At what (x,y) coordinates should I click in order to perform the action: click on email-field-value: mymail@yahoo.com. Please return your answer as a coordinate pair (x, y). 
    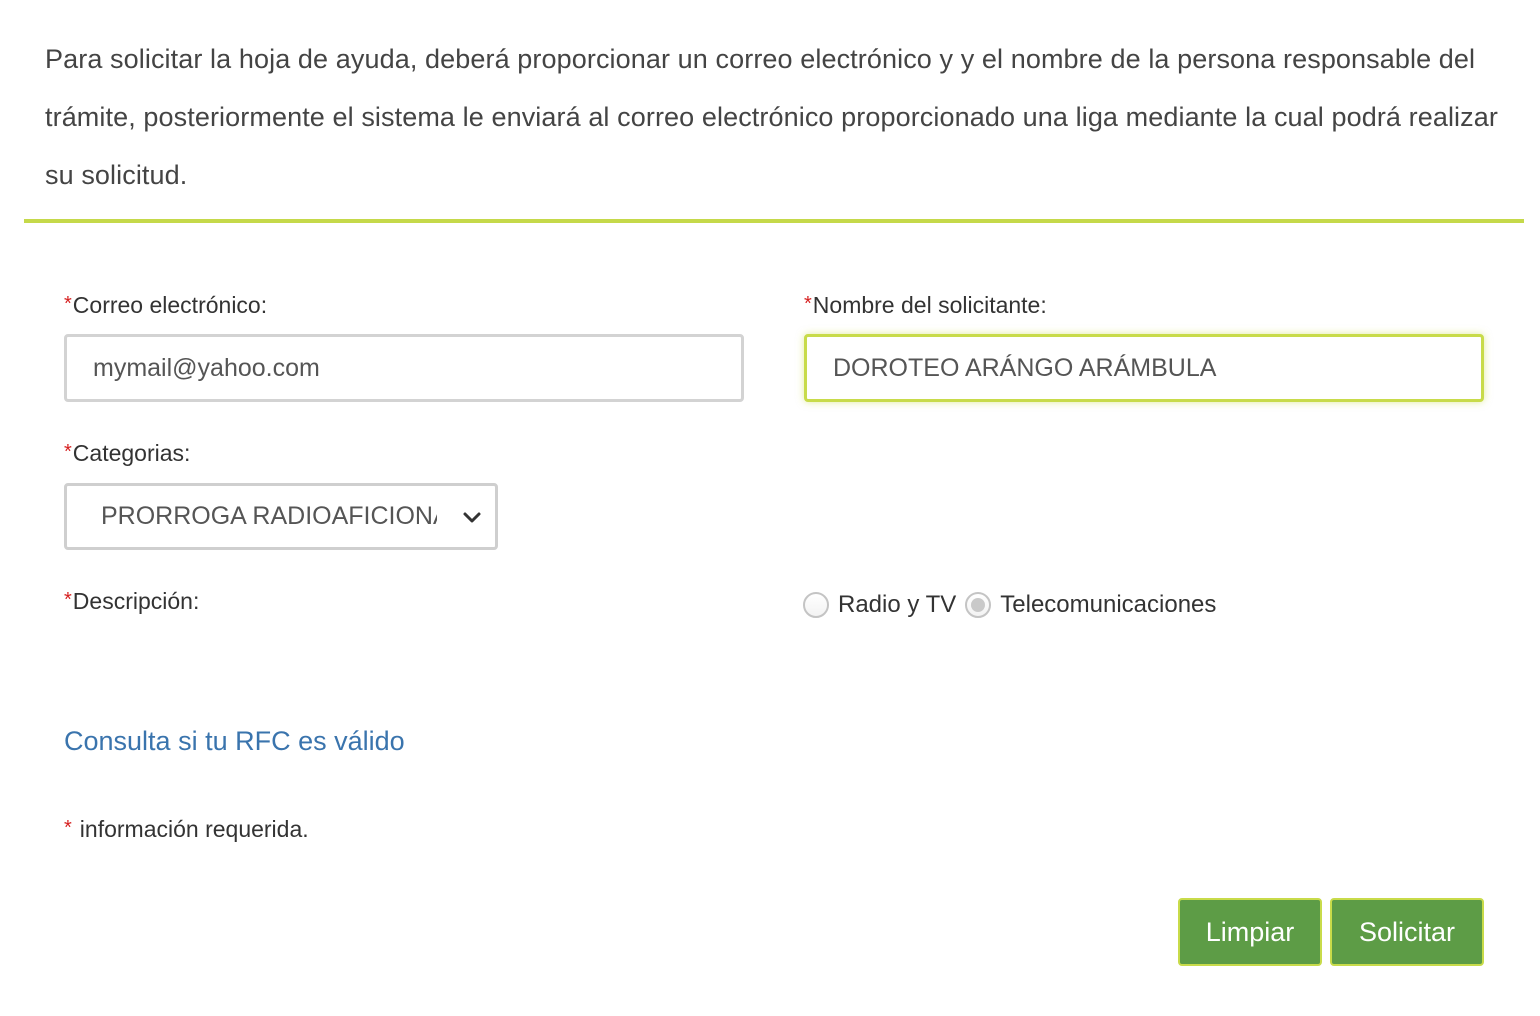
    Looking at the image, I should click on (206, 367).